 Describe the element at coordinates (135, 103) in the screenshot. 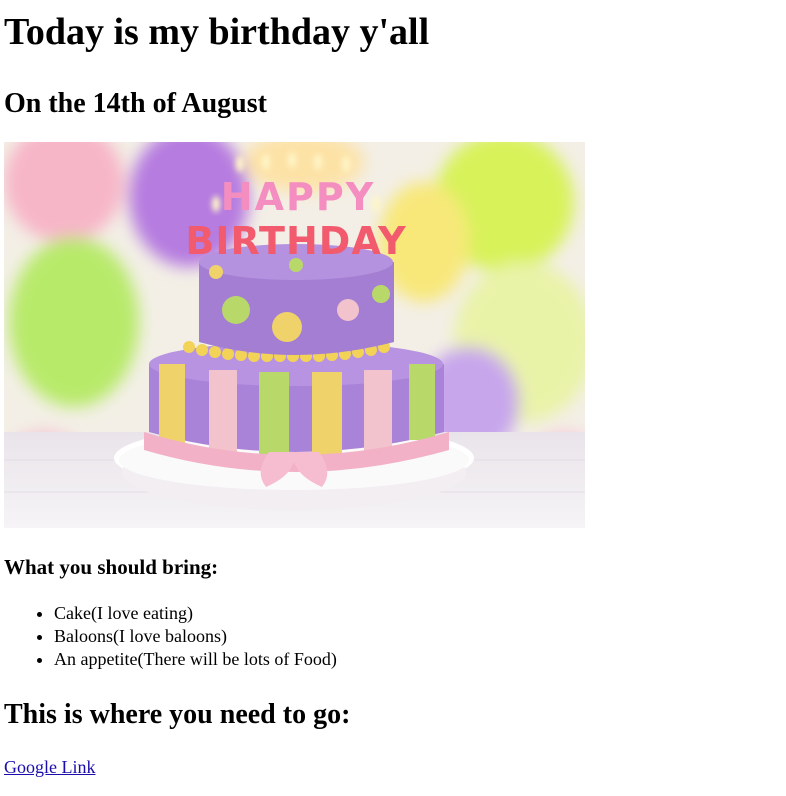

I see `date-subtitle: On the 14th of August` at that location.